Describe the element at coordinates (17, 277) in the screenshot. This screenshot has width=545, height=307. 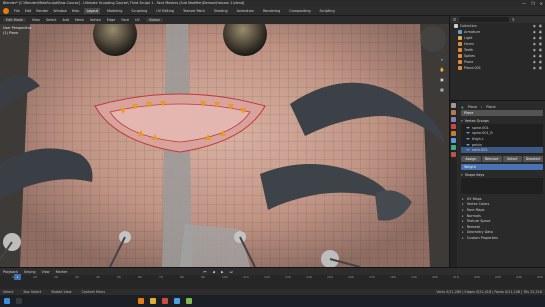
I see `playhead: 1` at that location.